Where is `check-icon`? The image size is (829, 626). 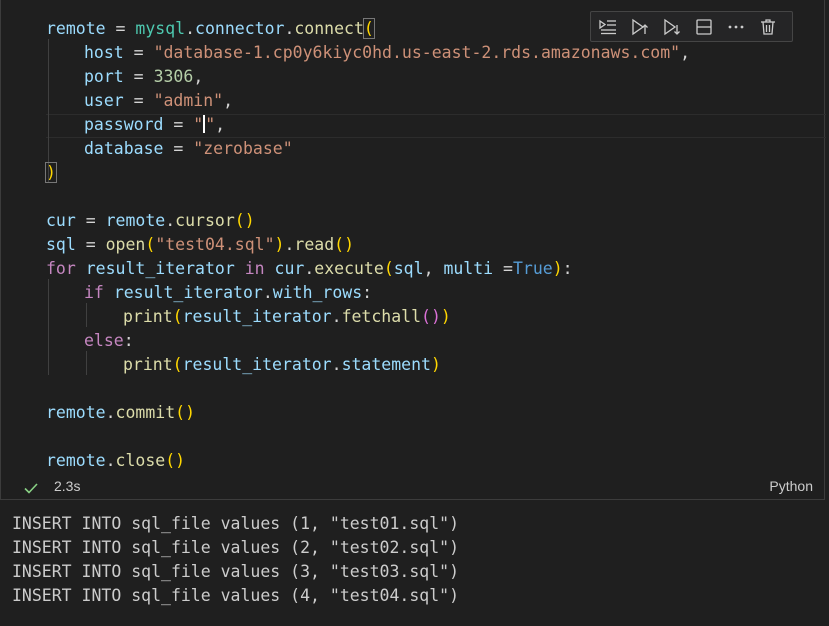
check-icon is located at coordinates (31, 488).